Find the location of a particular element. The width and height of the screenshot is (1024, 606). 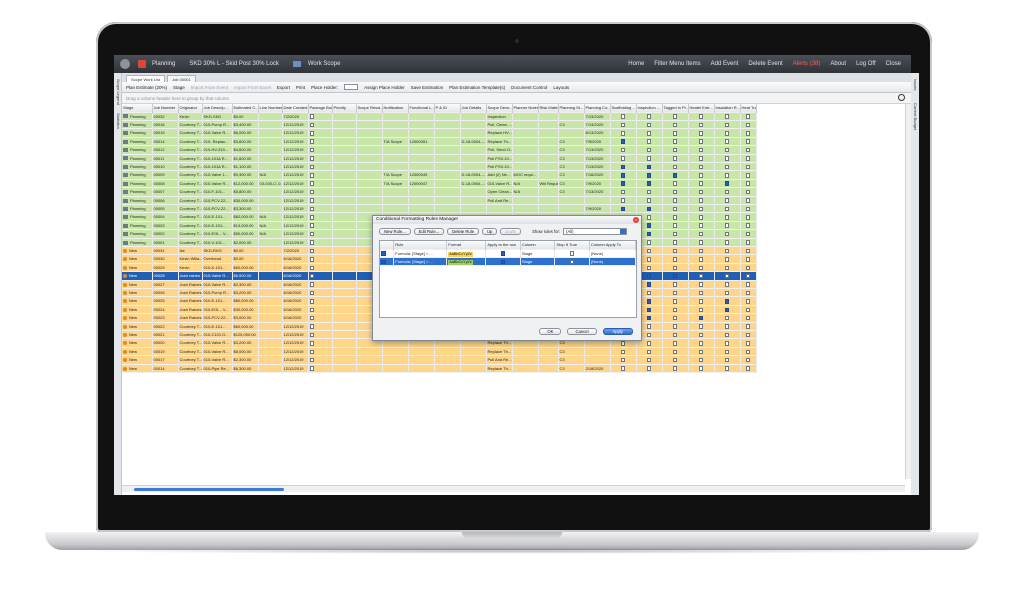

stage-cell: Planning is located at coordinates (137, 125).